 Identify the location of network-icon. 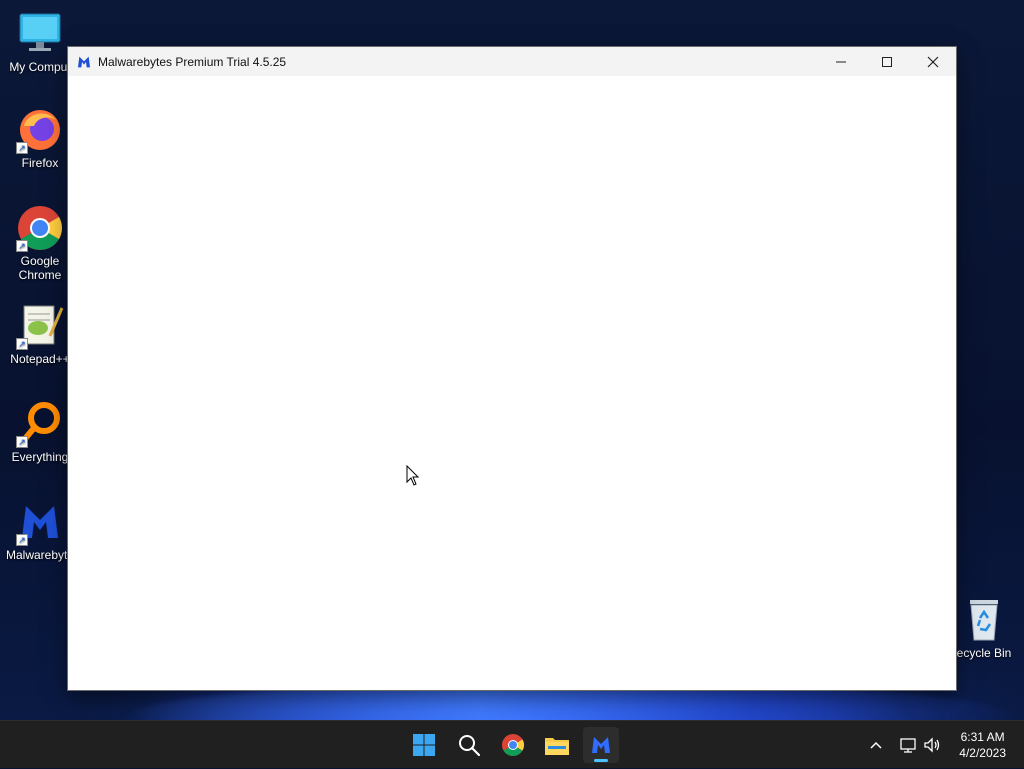
(908, 745).